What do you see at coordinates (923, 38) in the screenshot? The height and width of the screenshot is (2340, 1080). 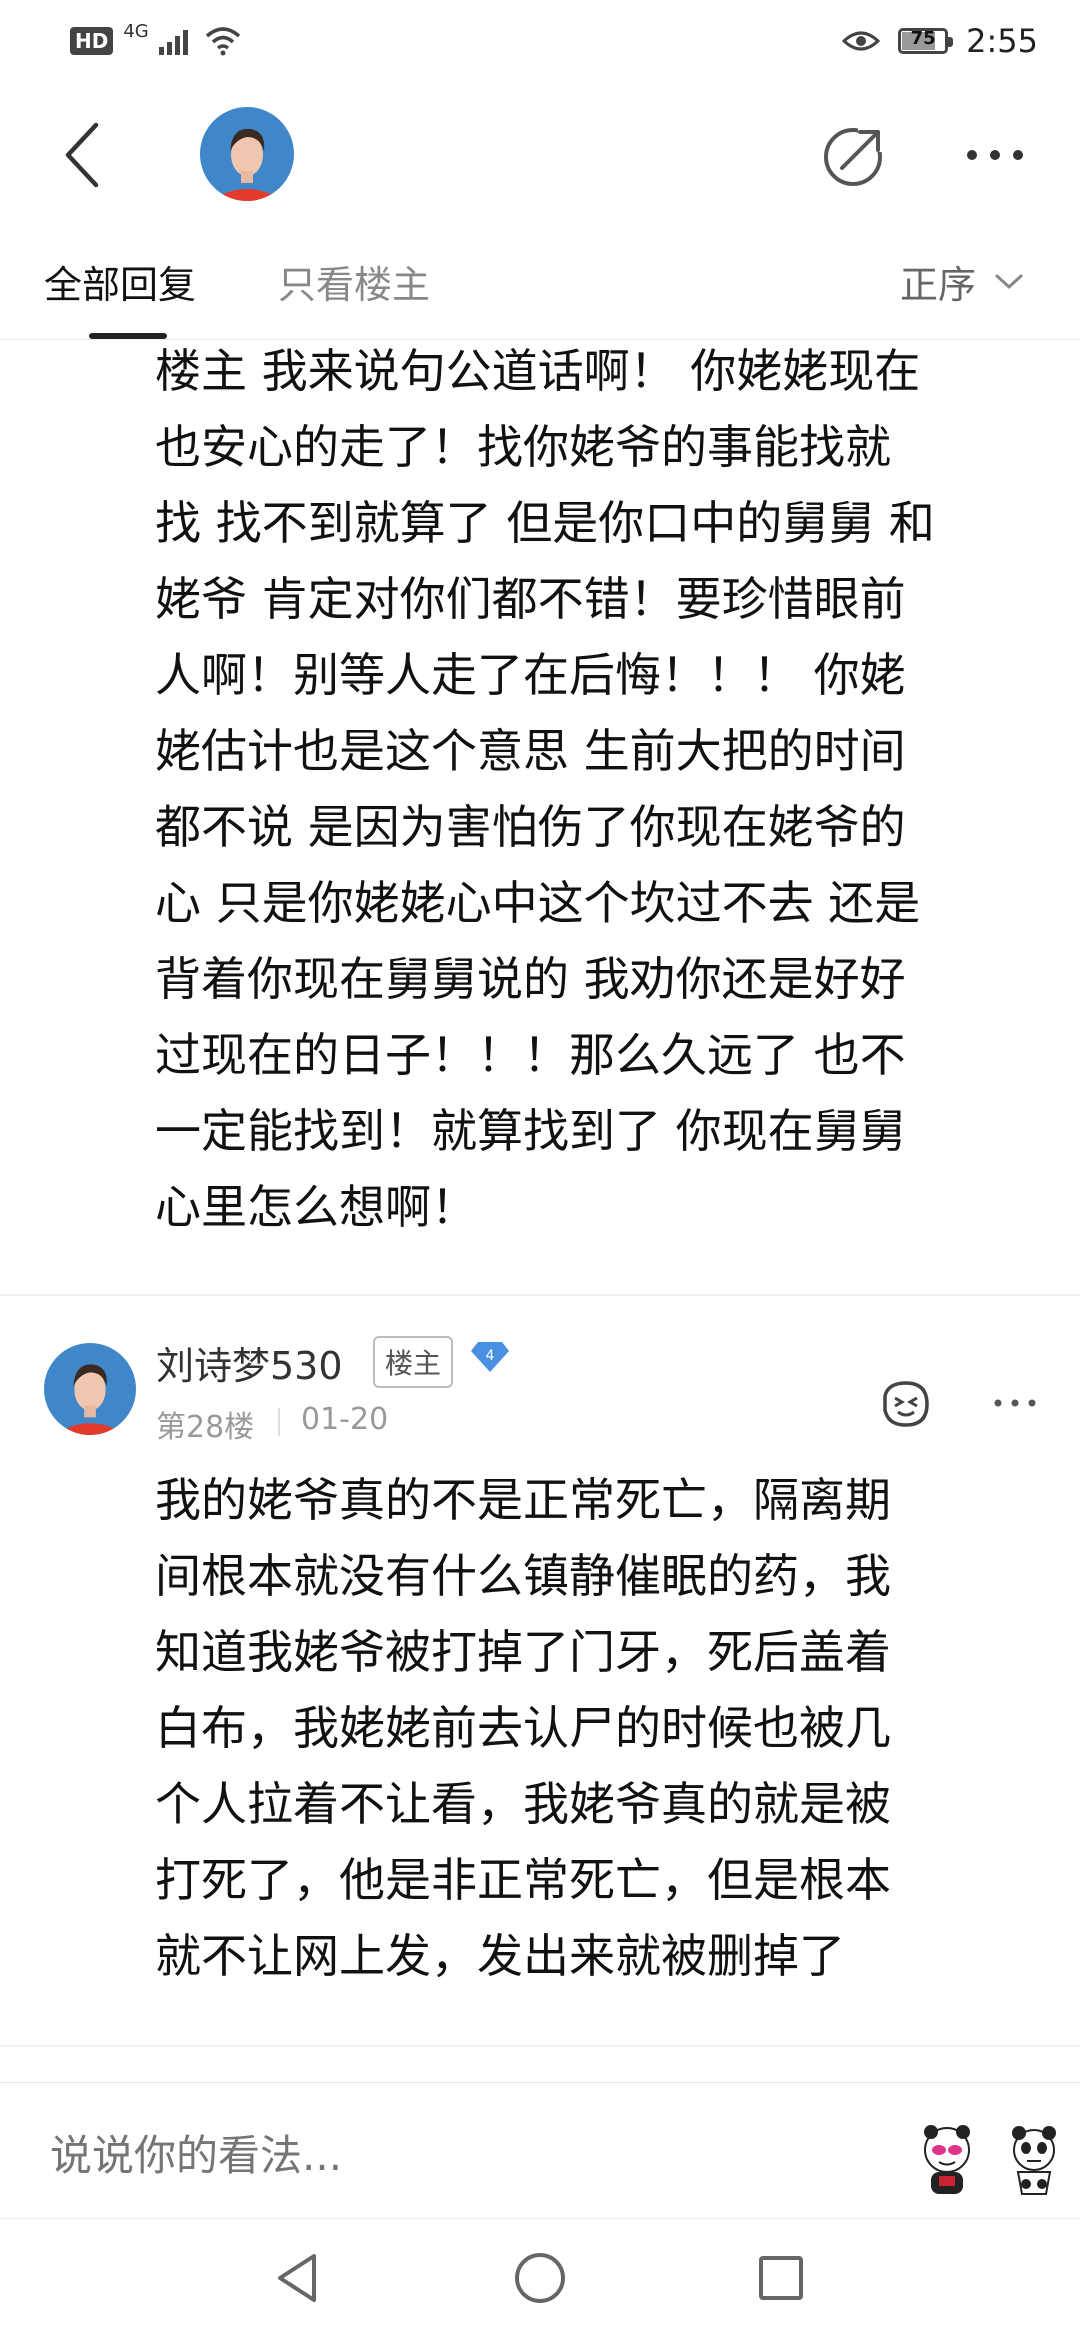 I see `battery-level: 75` at bounding box center [923, 38].